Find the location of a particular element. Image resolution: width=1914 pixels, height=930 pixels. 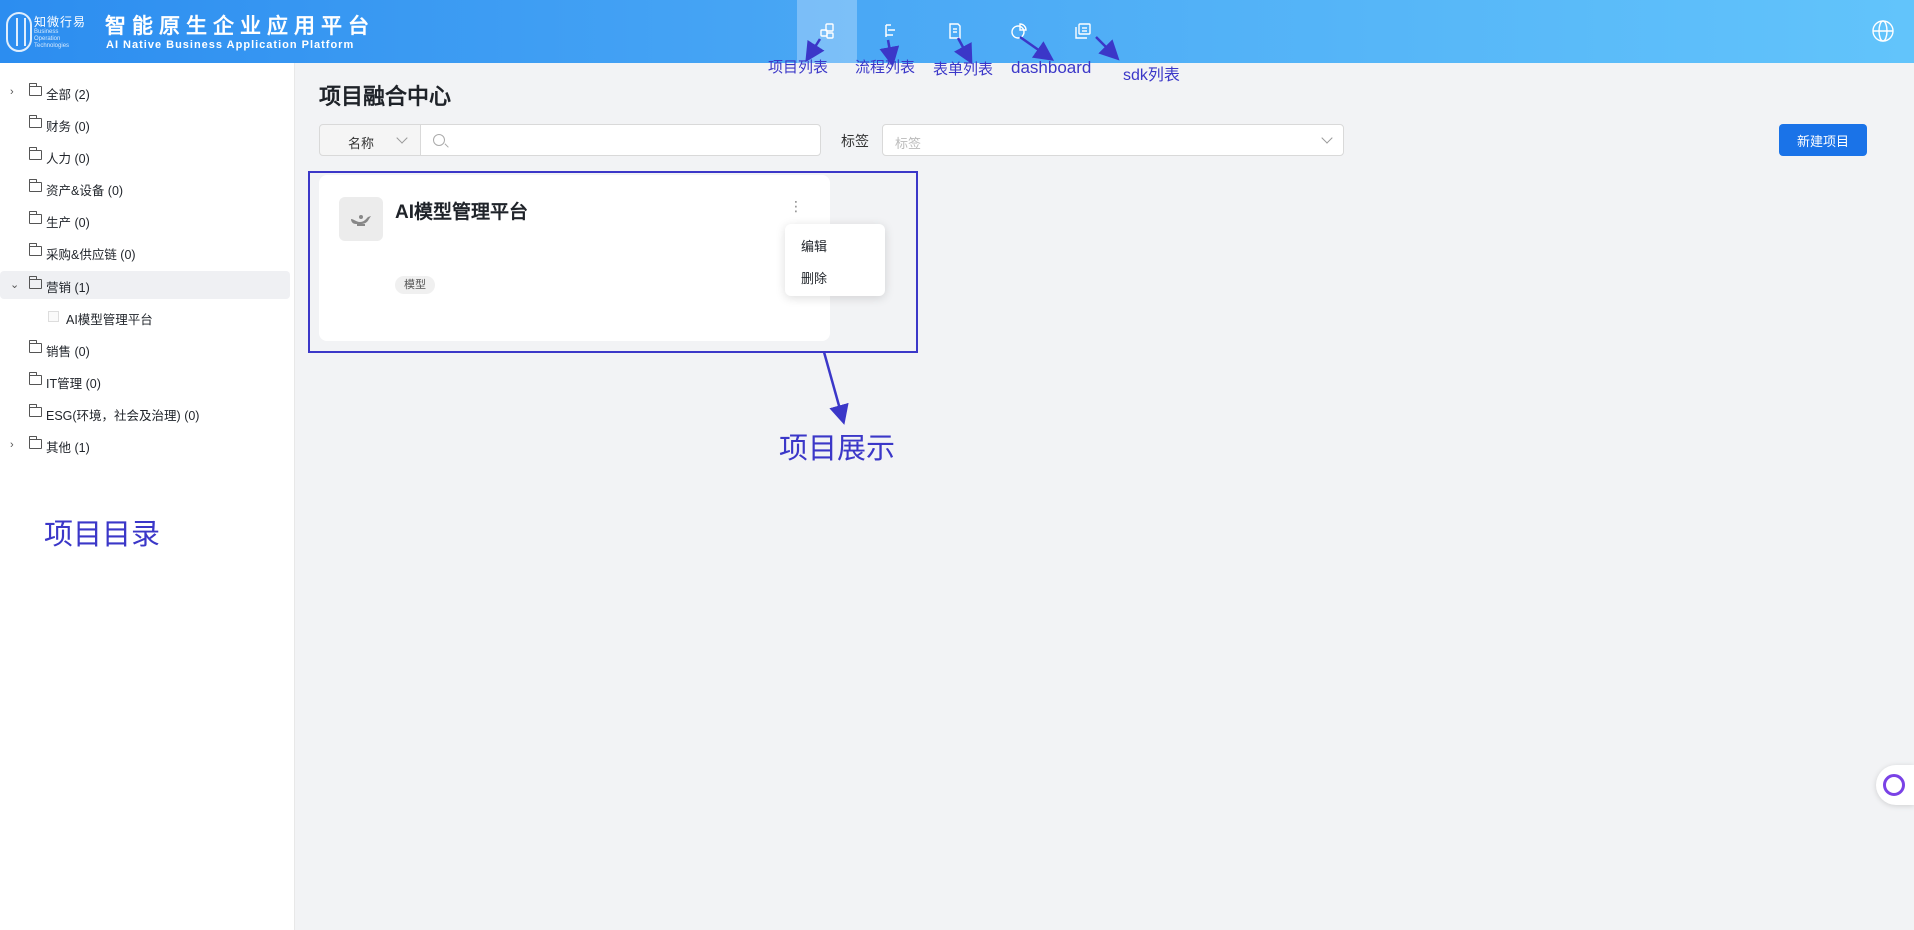

logo-mark is located at coordinates (19, 32).